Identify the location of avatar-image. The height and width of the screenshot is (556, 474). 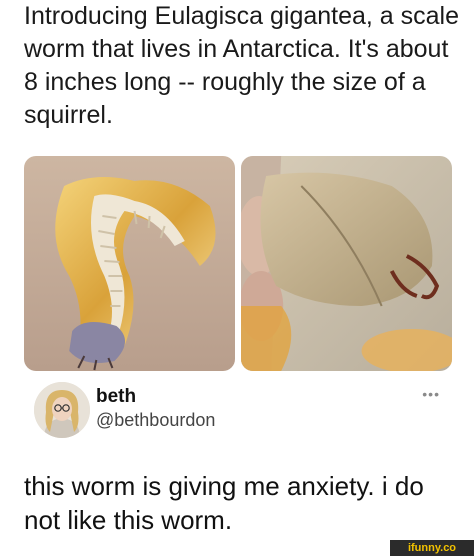
(62, 410).